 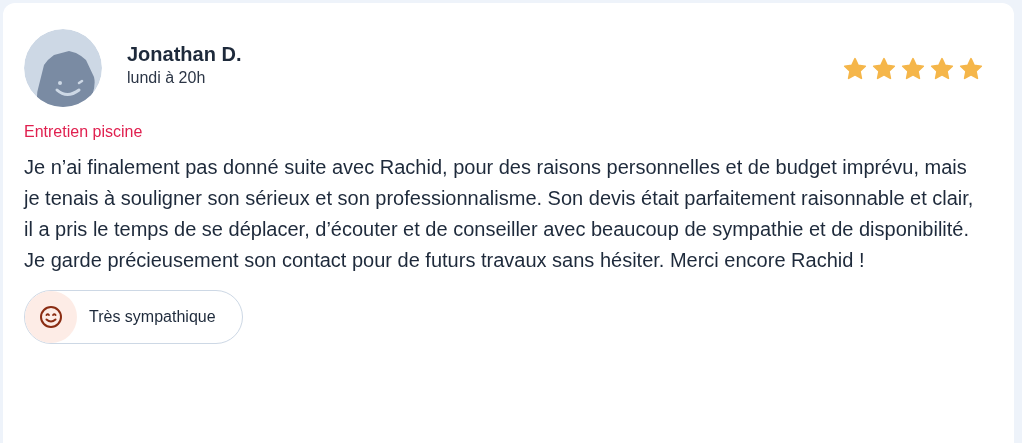 I want to click on author-name: Jonathan D., so click(x=184, y=54).